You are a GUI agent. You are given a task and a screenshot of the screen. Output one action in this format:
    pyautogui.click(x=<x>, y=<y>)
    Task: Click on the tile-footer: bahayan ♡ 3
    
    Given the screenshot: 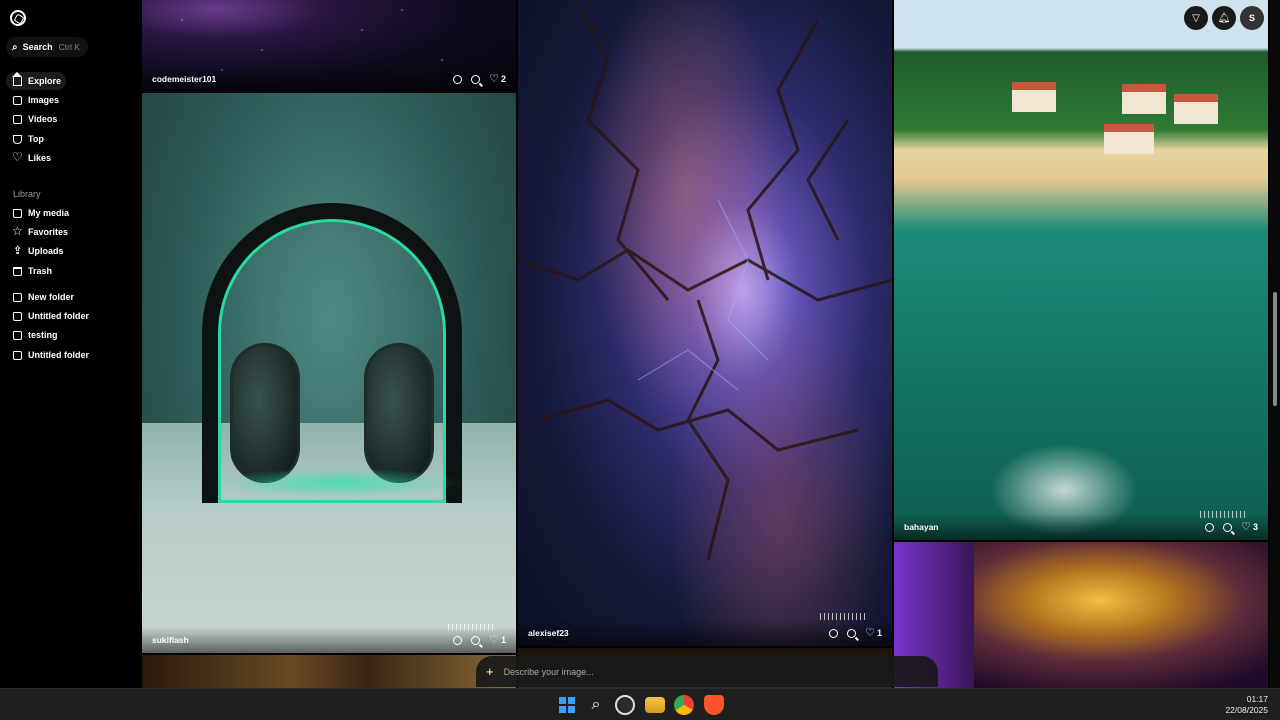 What is the action you would take?
    pyautogui.click(x=1081, y=527)
    